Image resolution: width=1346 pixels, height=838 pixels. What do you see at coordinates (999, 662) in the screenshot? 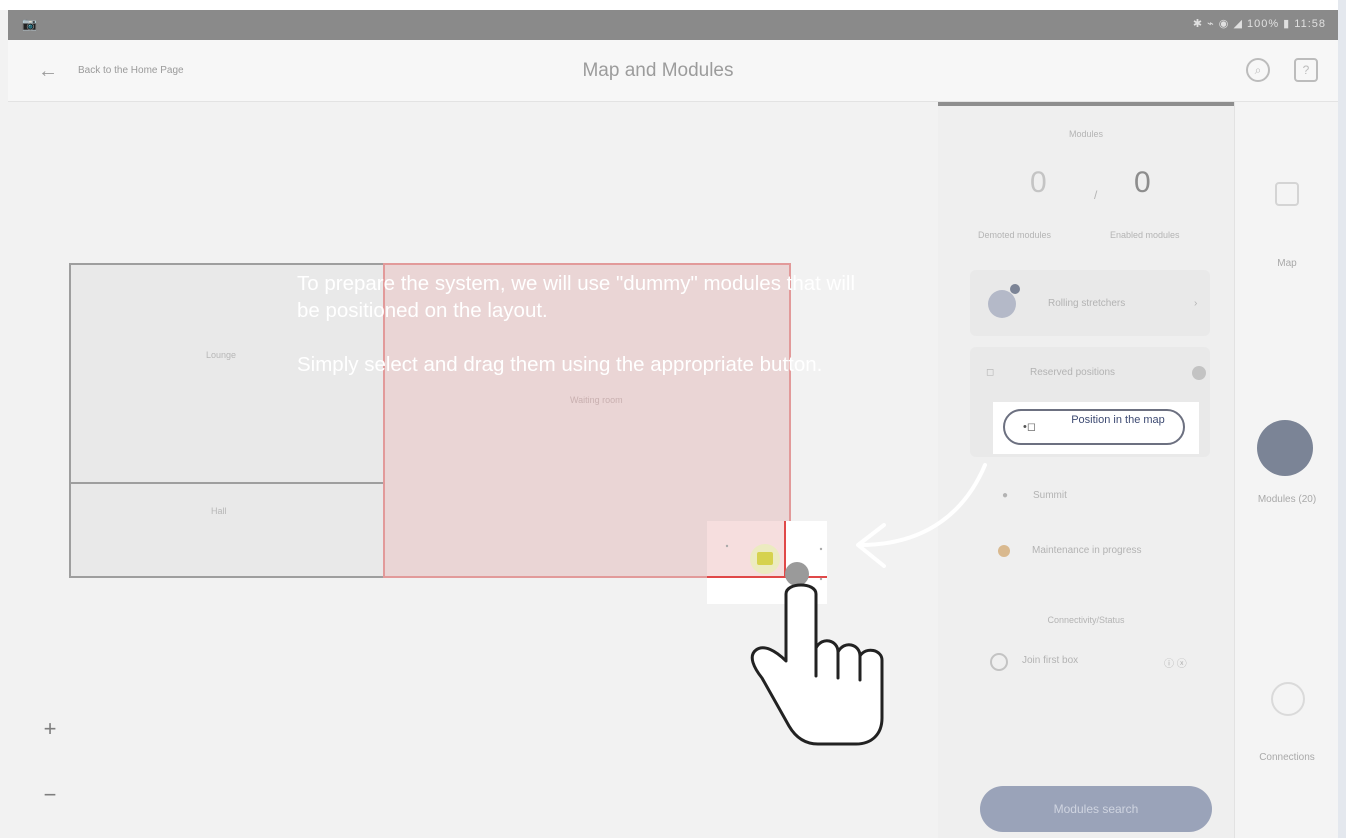
I see `box-icon` at bounding box center [999, 662].